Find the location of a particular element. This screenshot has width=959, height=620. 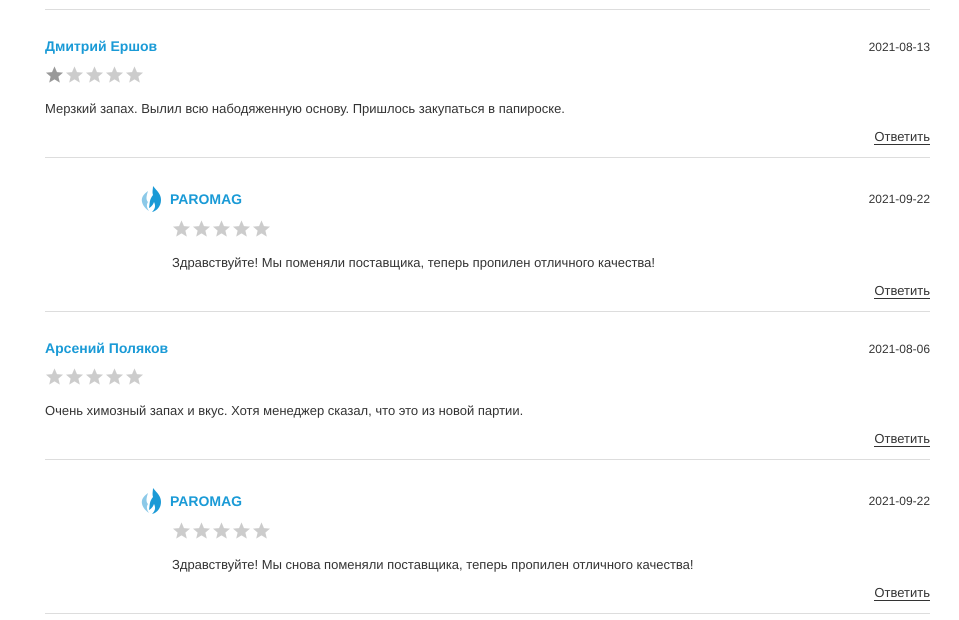

review-text: Здравствуйте! Мы поменяли поставщика, теперь пропилен отличного качества! is located at coordinates (414, 263).